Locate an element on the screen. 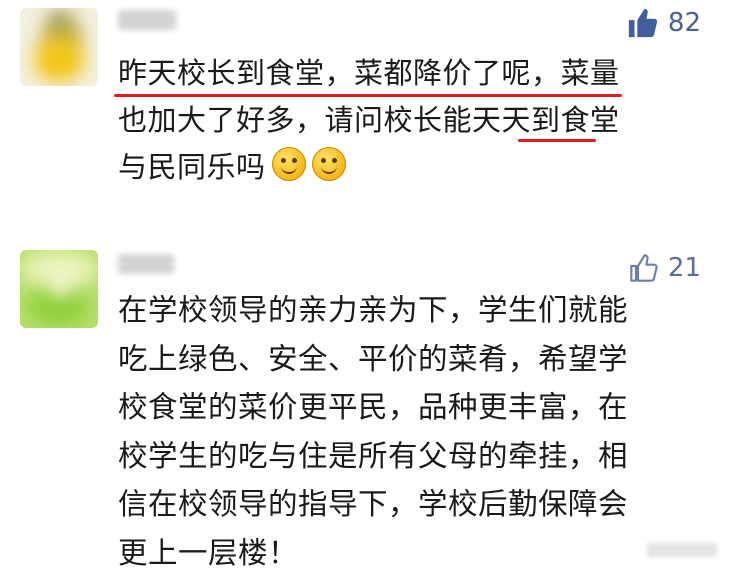 The width and height of the screenshot is (729, 577). comment-line: 也加大了好多，请问校长能天天到食堂 is located at coordinates (413, 120).